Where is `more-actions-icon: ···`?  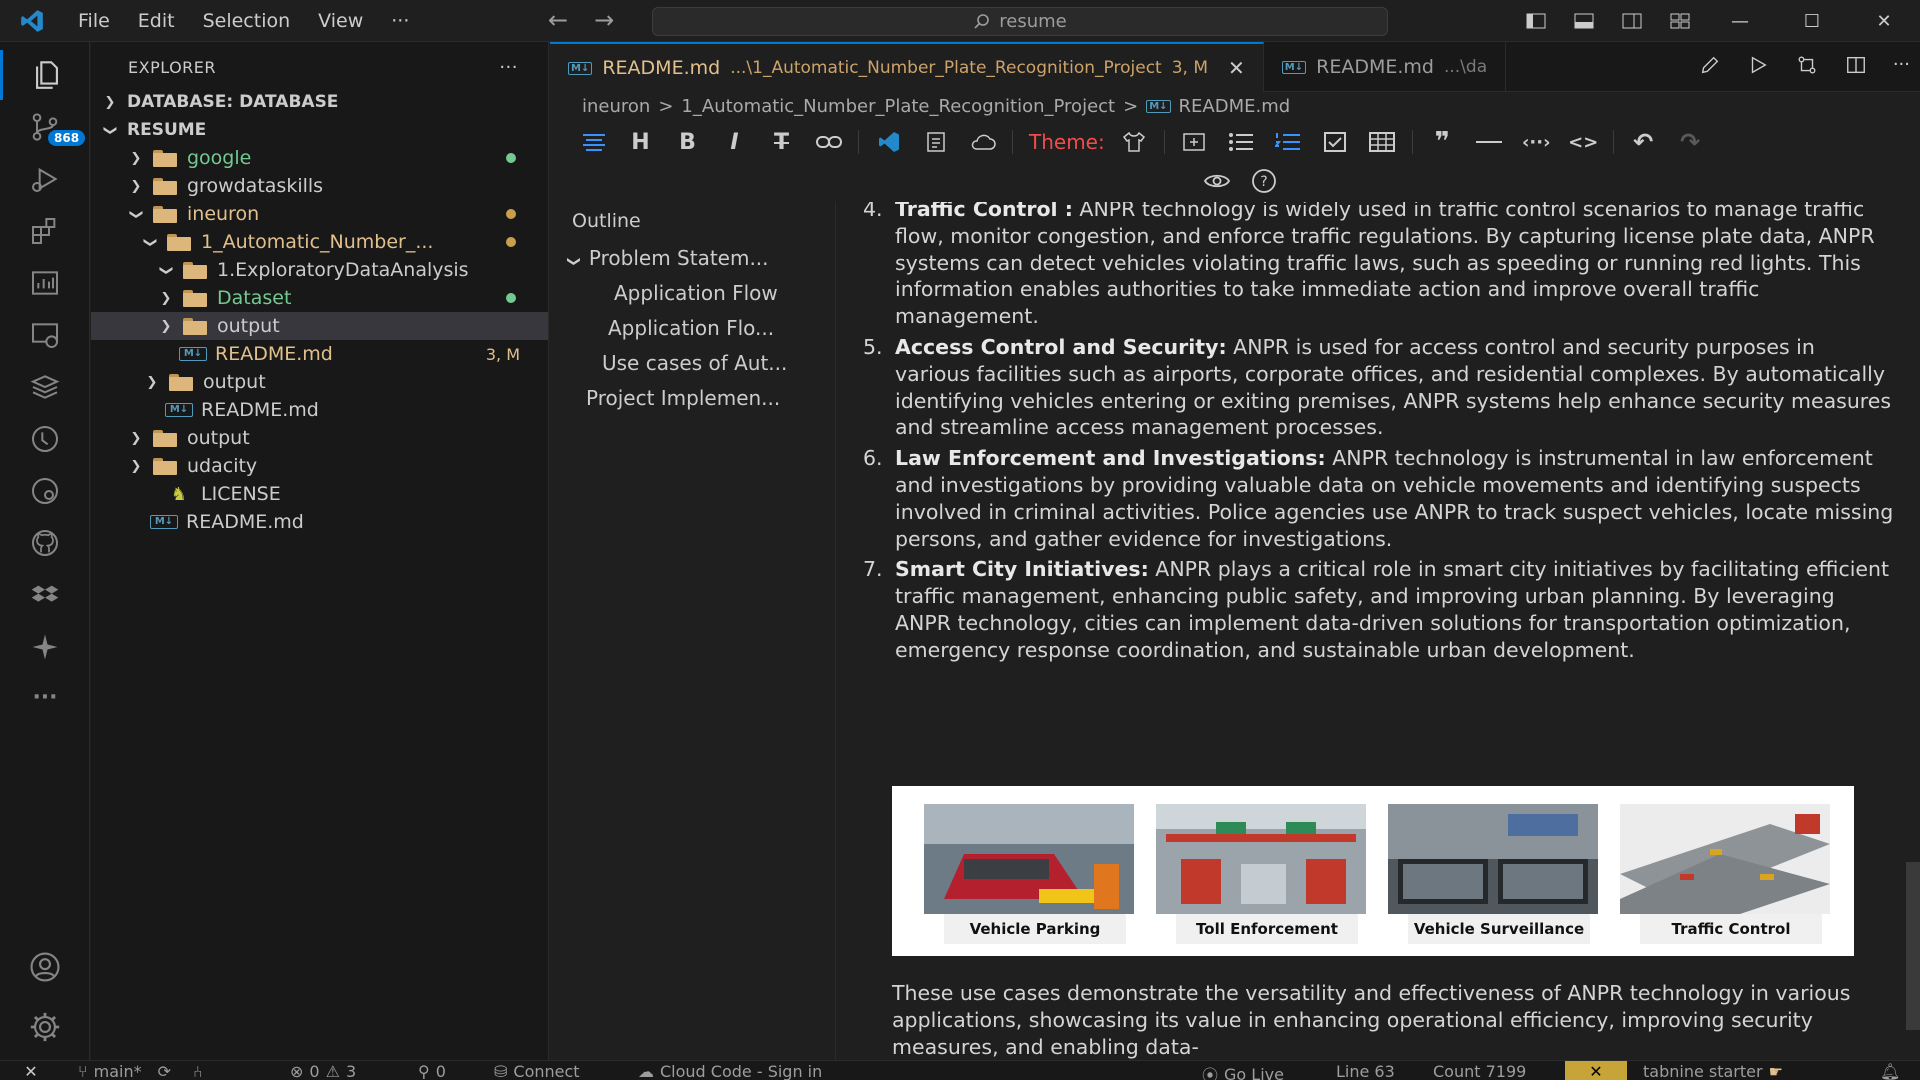 more-actions-icon: ··· is located at coordinates (1901, 67).